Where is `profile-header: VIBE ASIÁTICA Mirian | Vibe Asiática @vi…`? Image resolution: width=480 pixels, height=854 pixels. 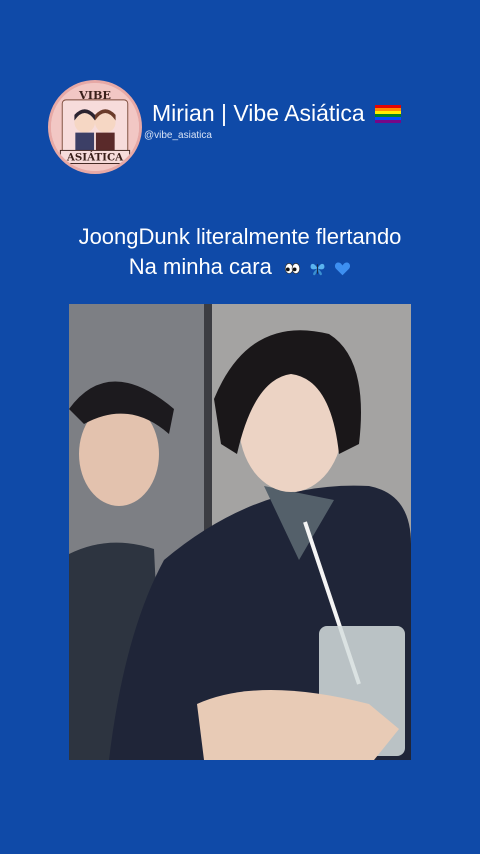
profile-header: VIBE ASIÁTICA Mirian | Vibe Asiática @vi… is located at coordinates (258, 130).